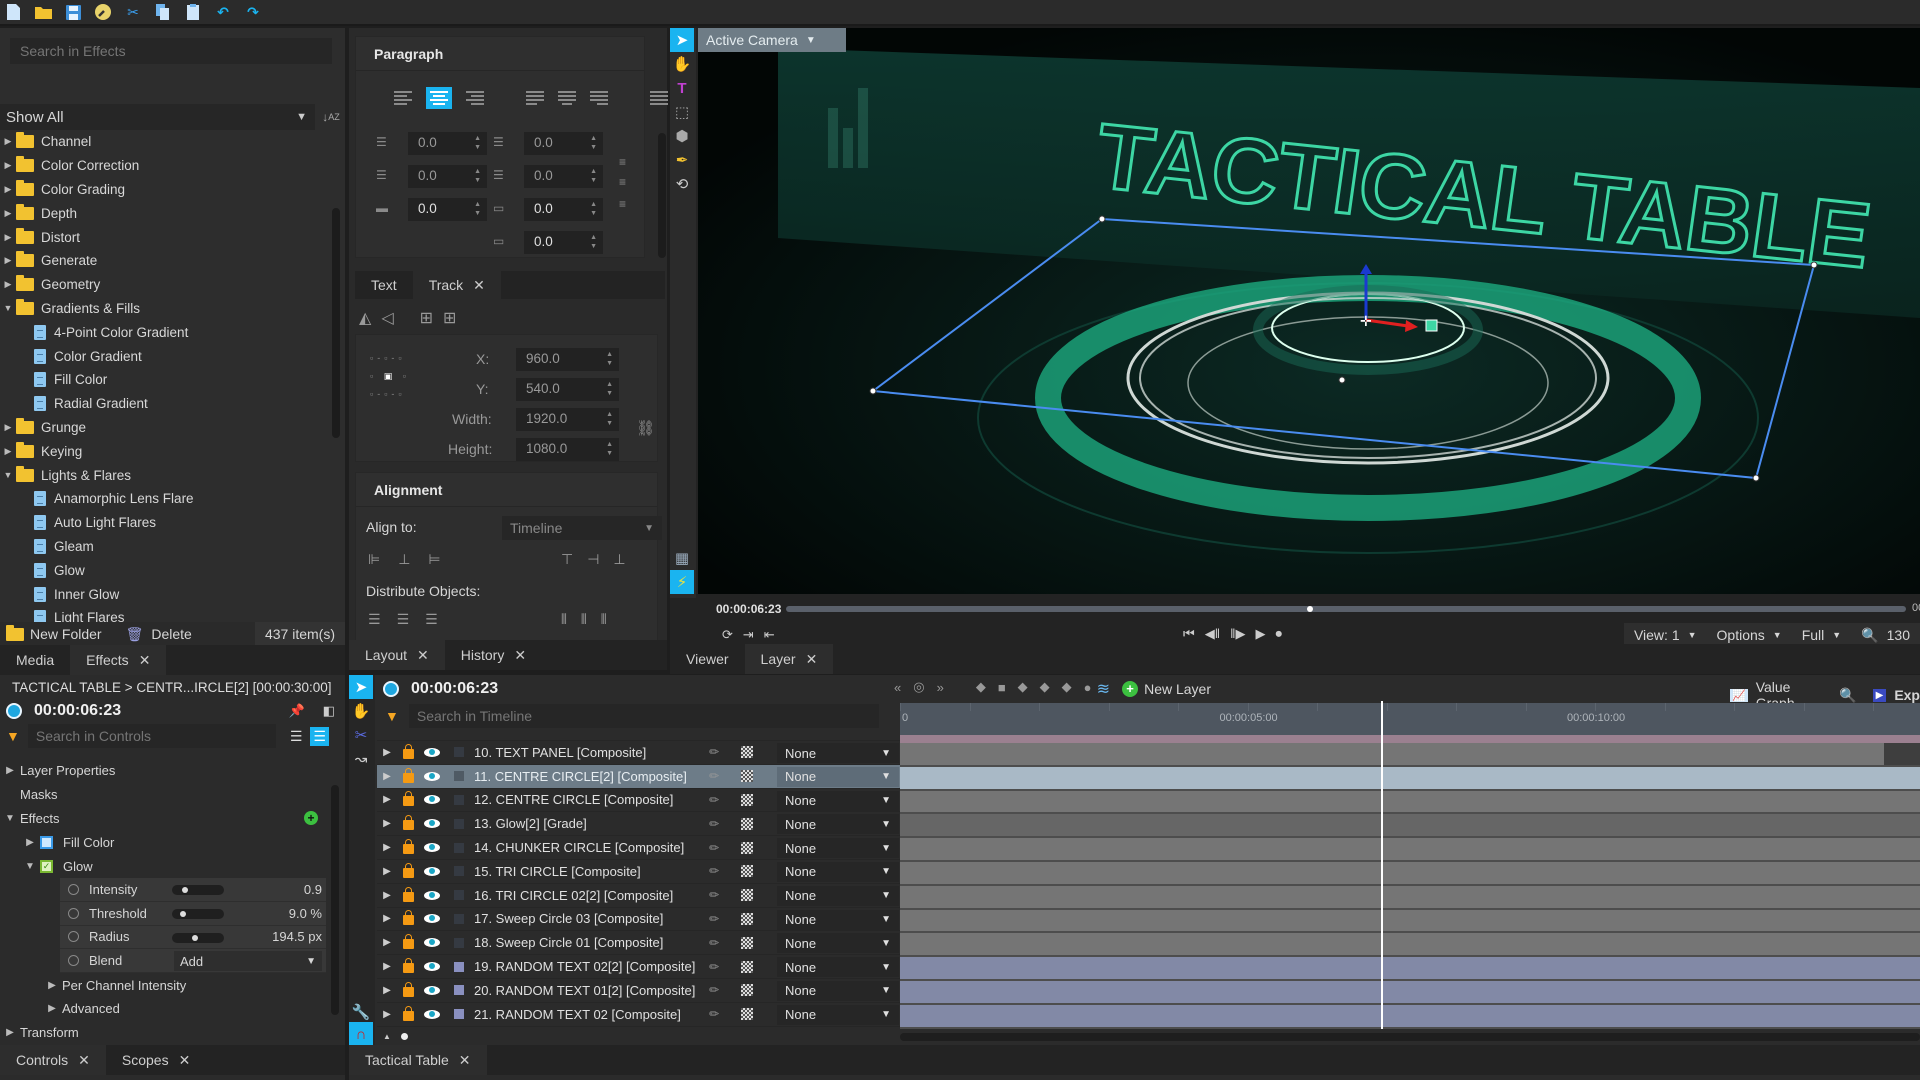 The height and width of the screenshot is (1080, 1920). What do you see at coordinates (1346, 609) in the screenshot?
I see `viewer-progress-track` at bounding box center [1346, 609].